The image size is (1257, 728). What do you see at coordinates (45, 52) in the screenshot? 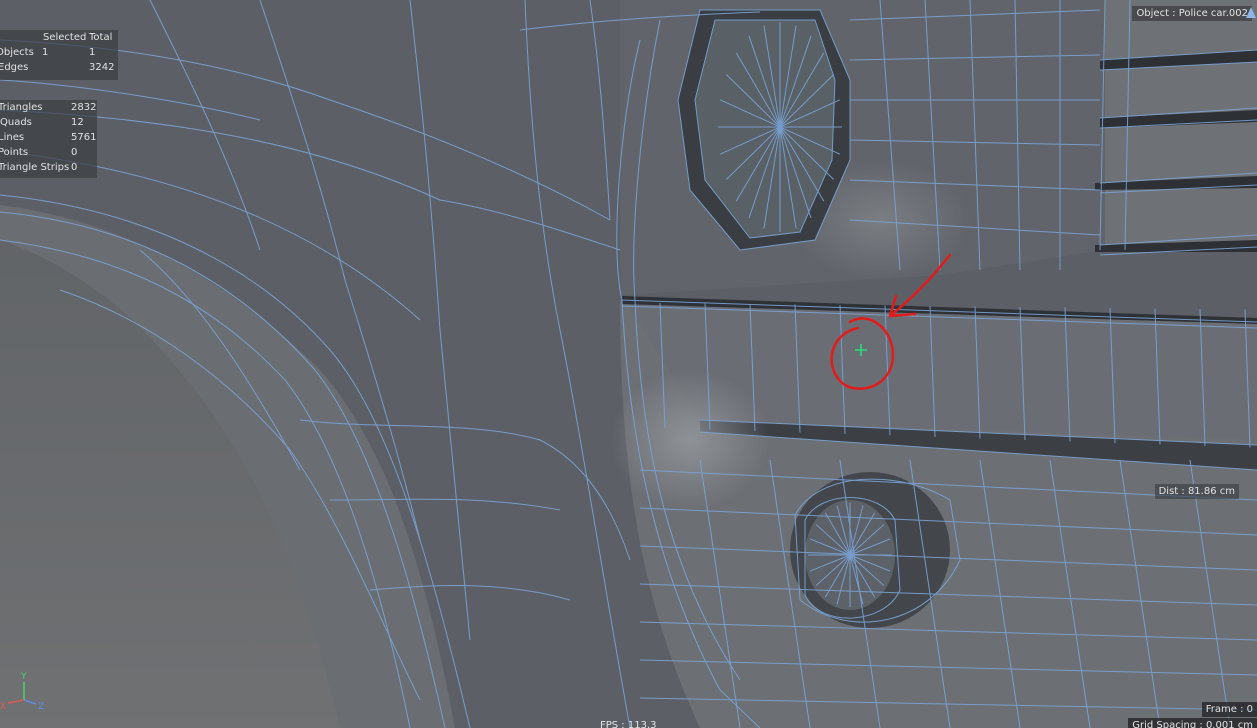
I see `objects-selected-value: 1` at bounding box center [45, 52].